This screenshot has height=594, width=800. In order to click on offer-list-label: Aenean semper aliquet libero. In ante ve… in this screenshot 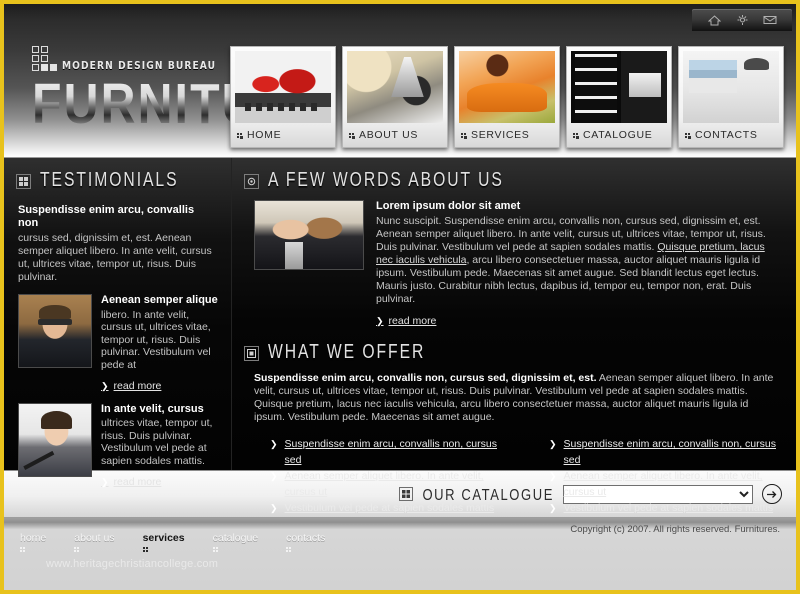, I will do `click(663, 484)`.